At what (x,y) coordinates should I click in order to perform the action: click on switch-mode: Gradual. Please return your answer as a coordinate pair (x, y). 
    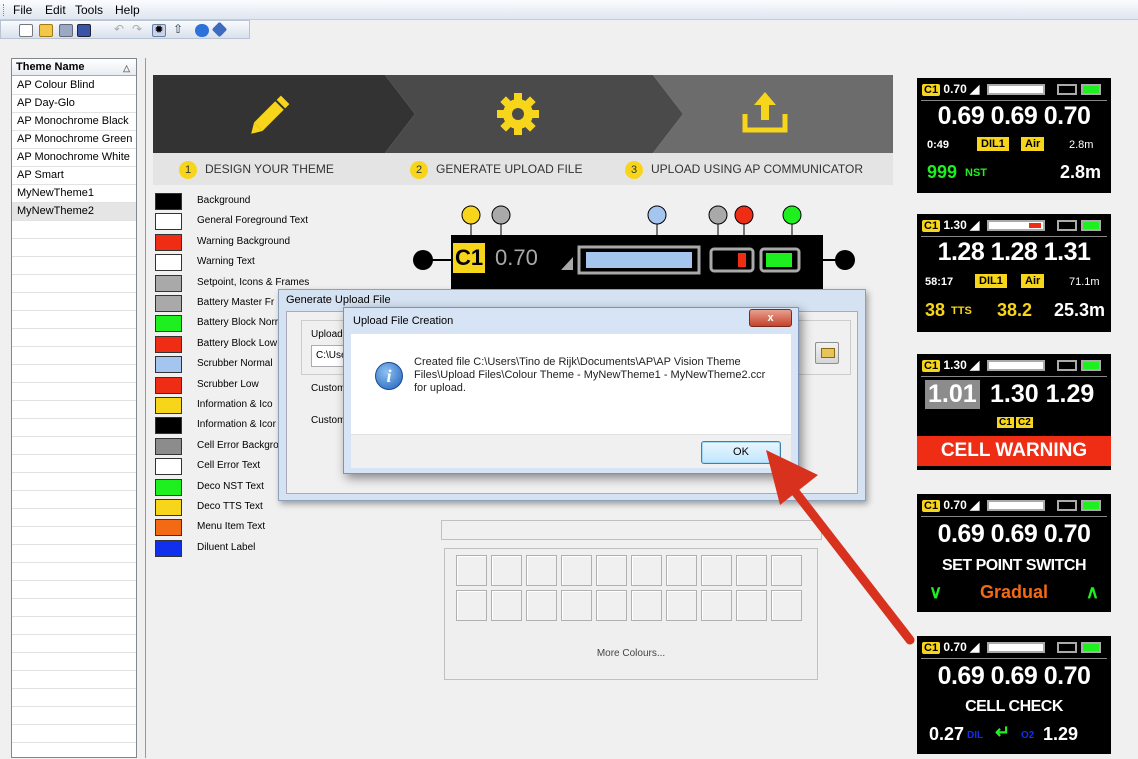
    Looking at the image, I should click on (1014, 592).